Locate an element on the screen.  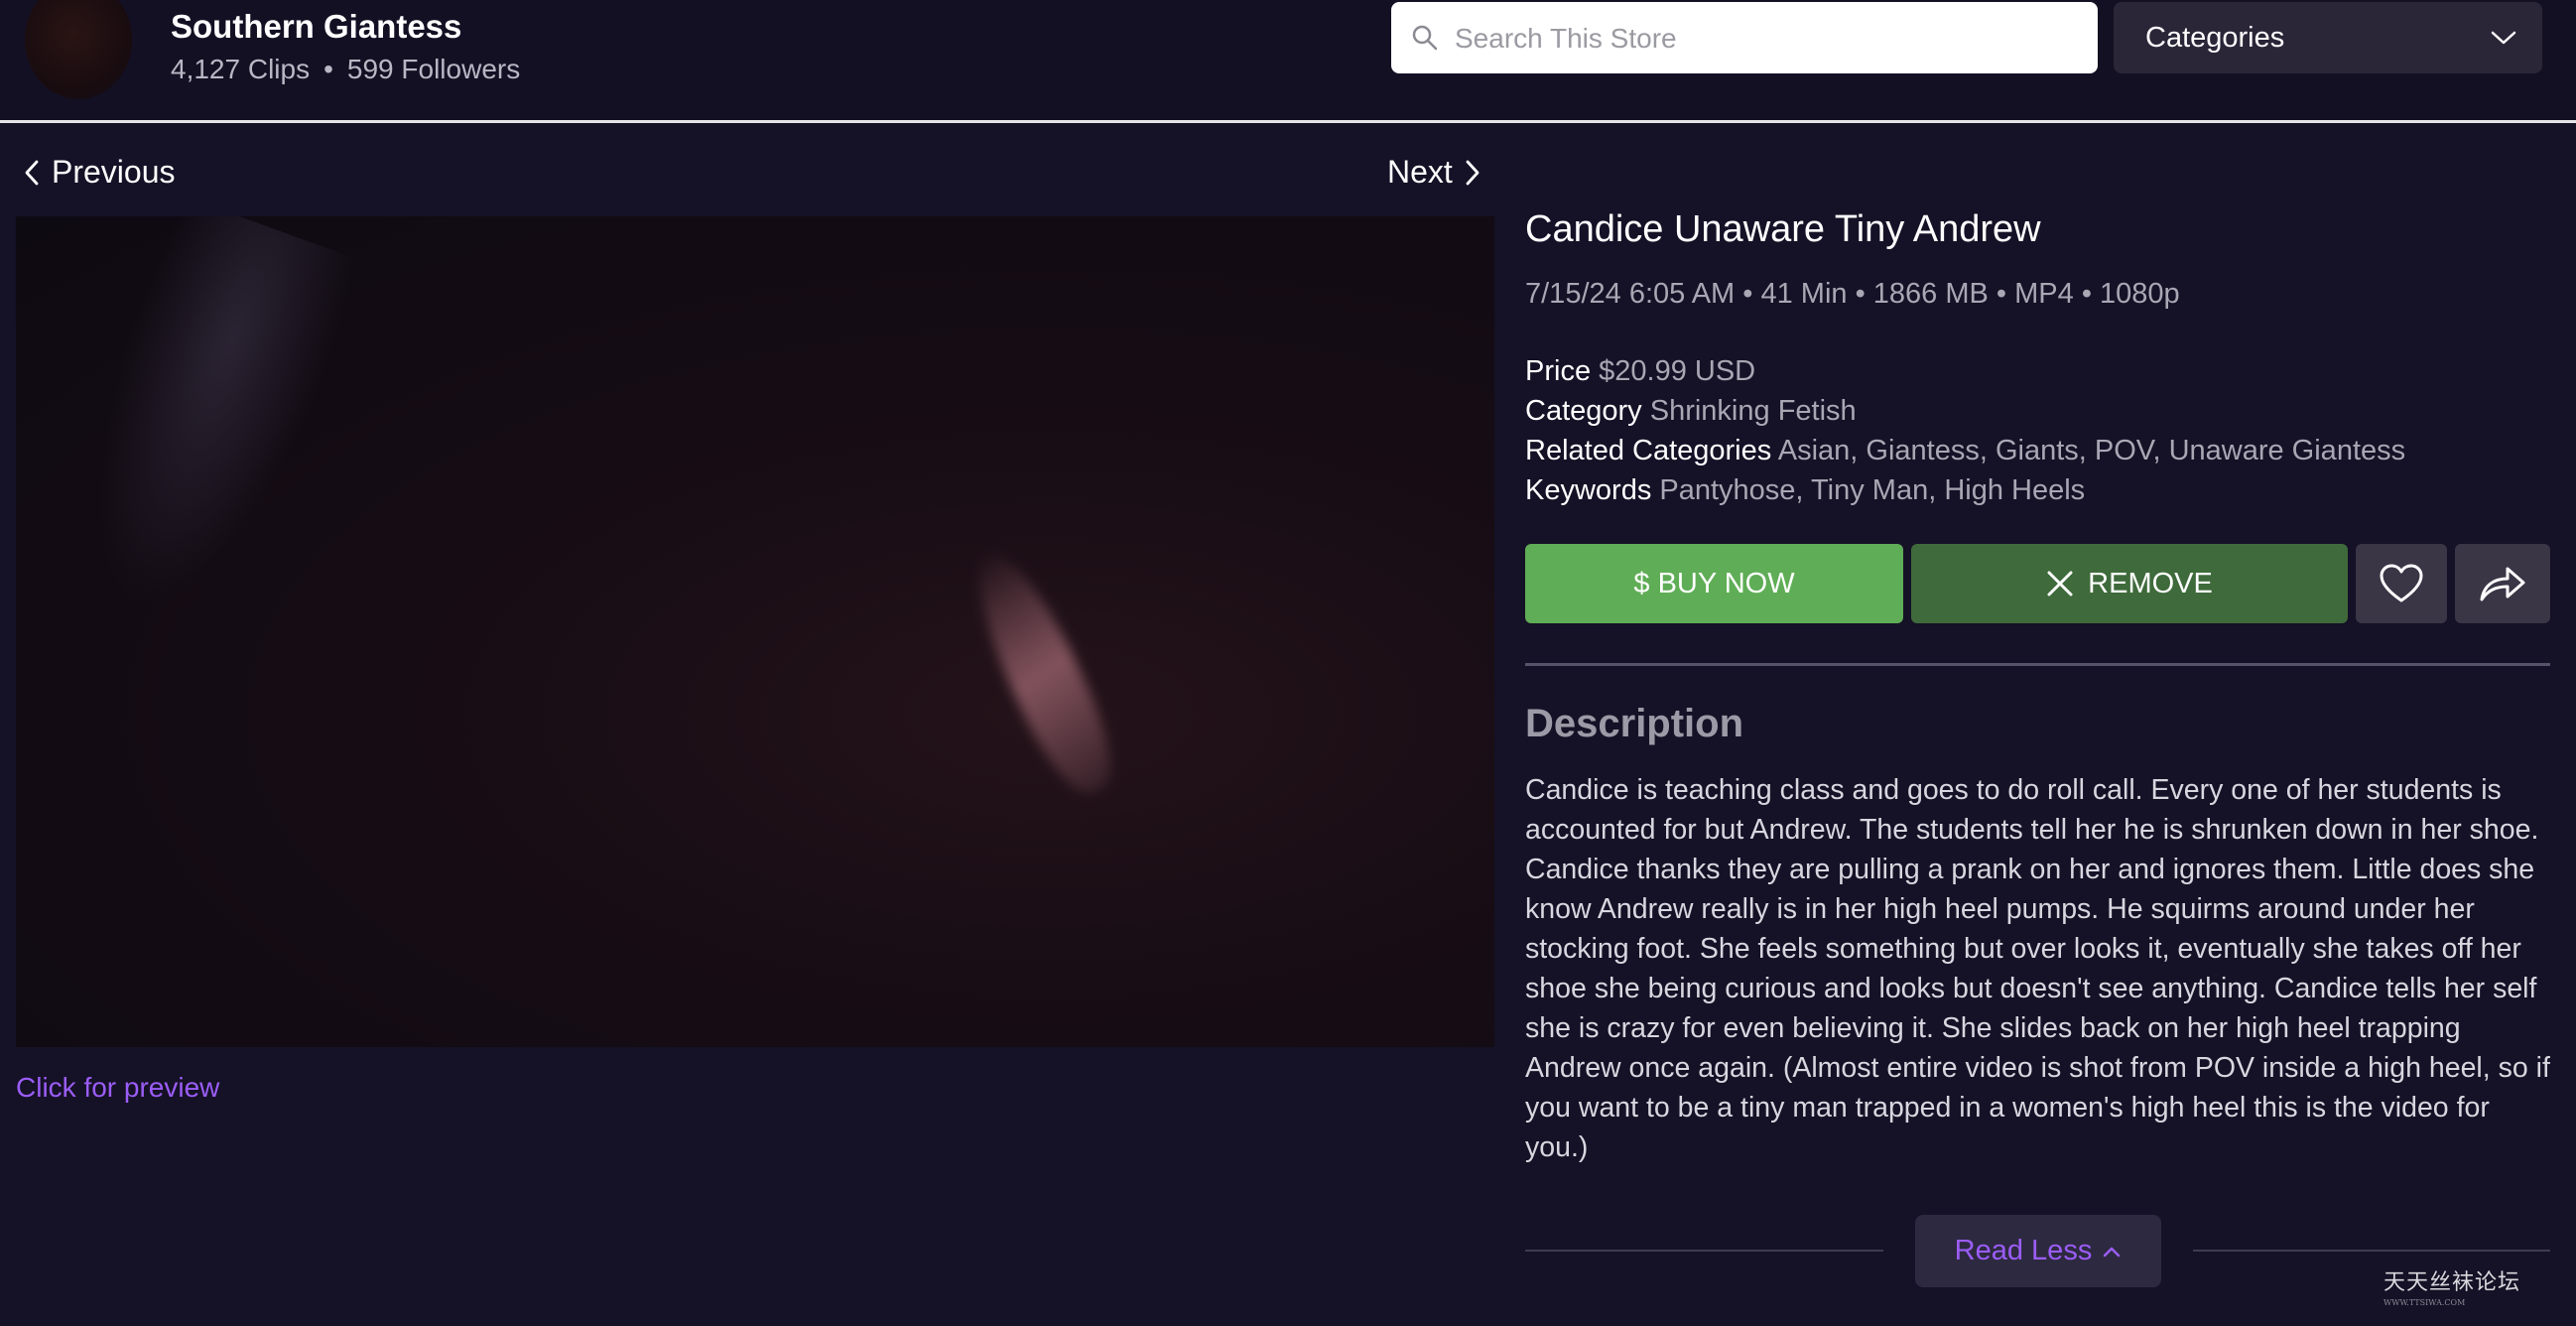
categories-dropdown: Categories is located at coordinates (2328, 37).